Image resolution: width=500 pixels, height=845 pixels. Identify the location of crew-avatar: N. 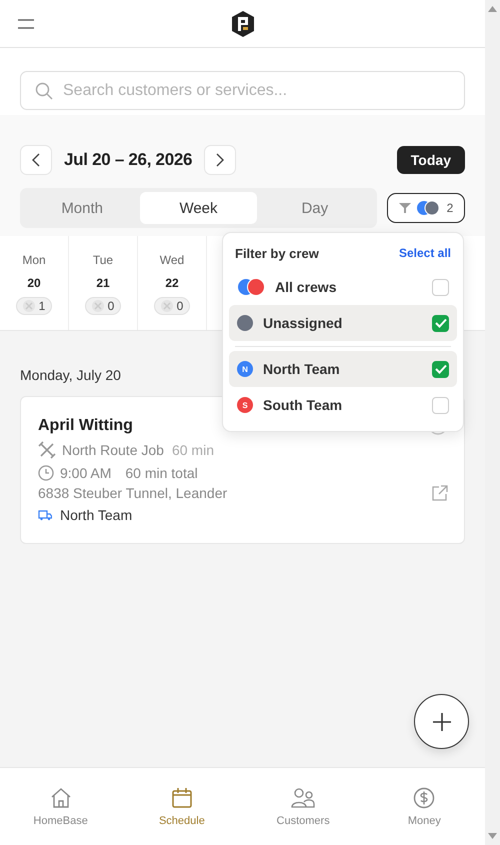
(245, 369).